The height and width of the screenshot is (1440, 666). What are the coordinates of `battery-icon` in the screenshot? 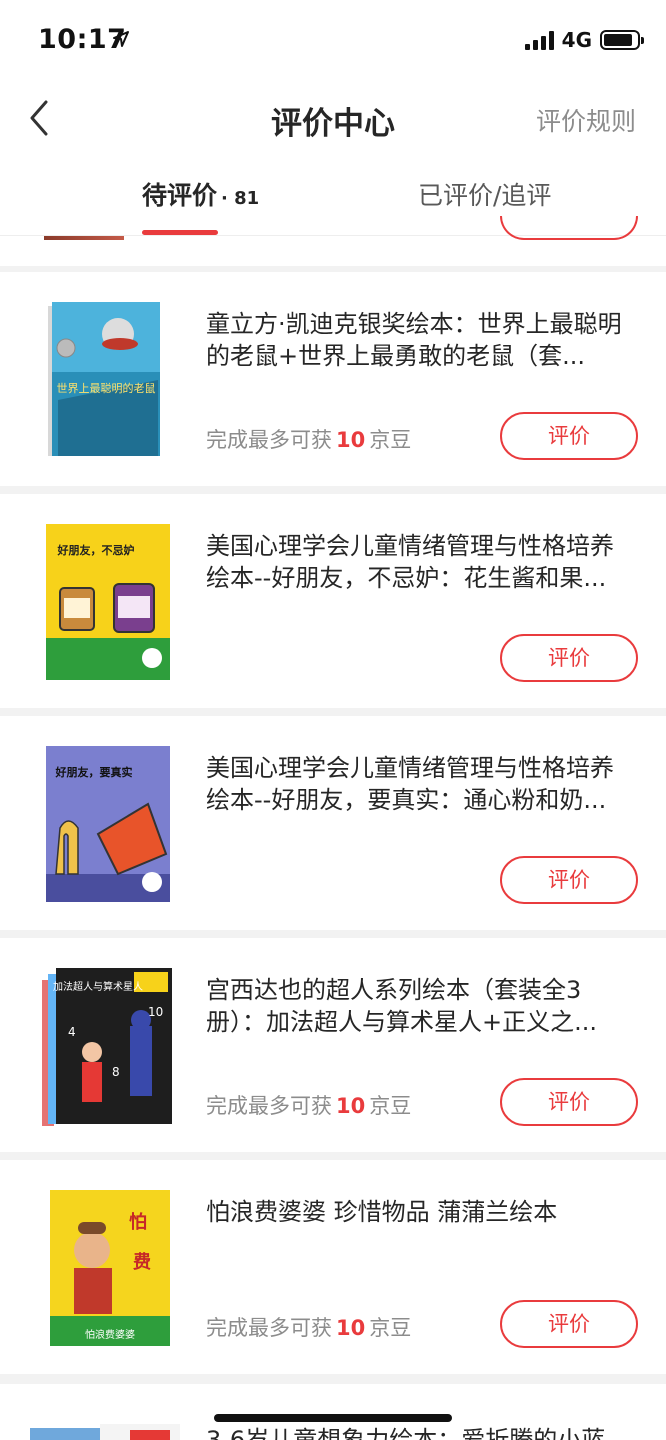 It's located at (622, 40).